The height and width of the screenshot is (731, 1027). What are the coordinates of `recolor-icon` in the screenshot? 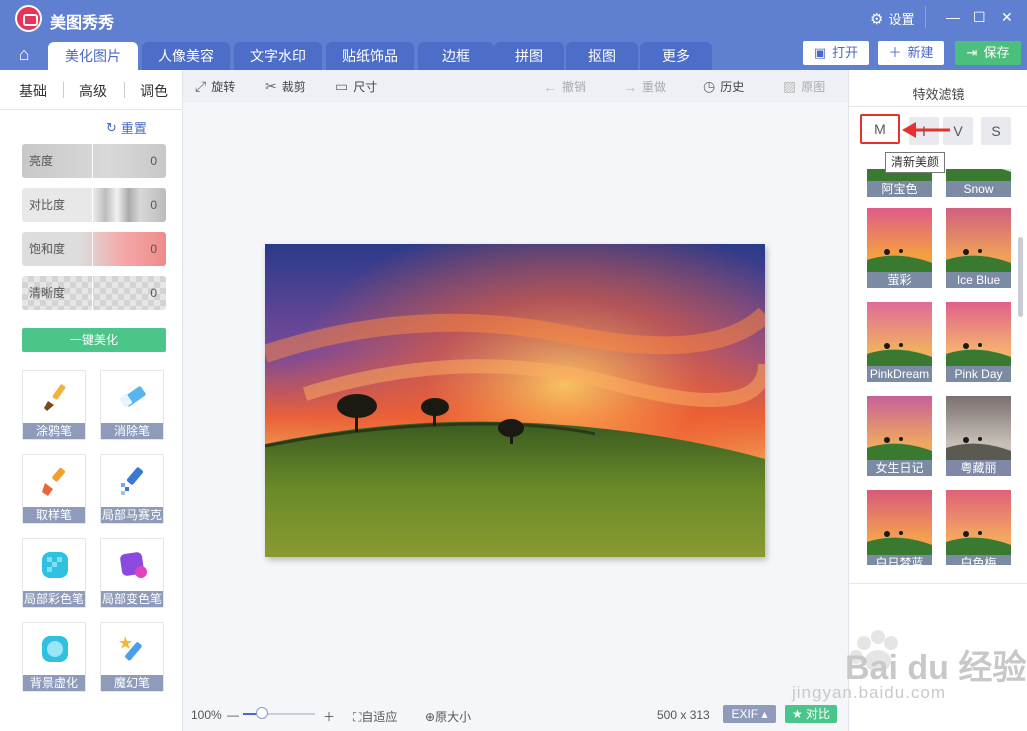 It's located at (133, 565).